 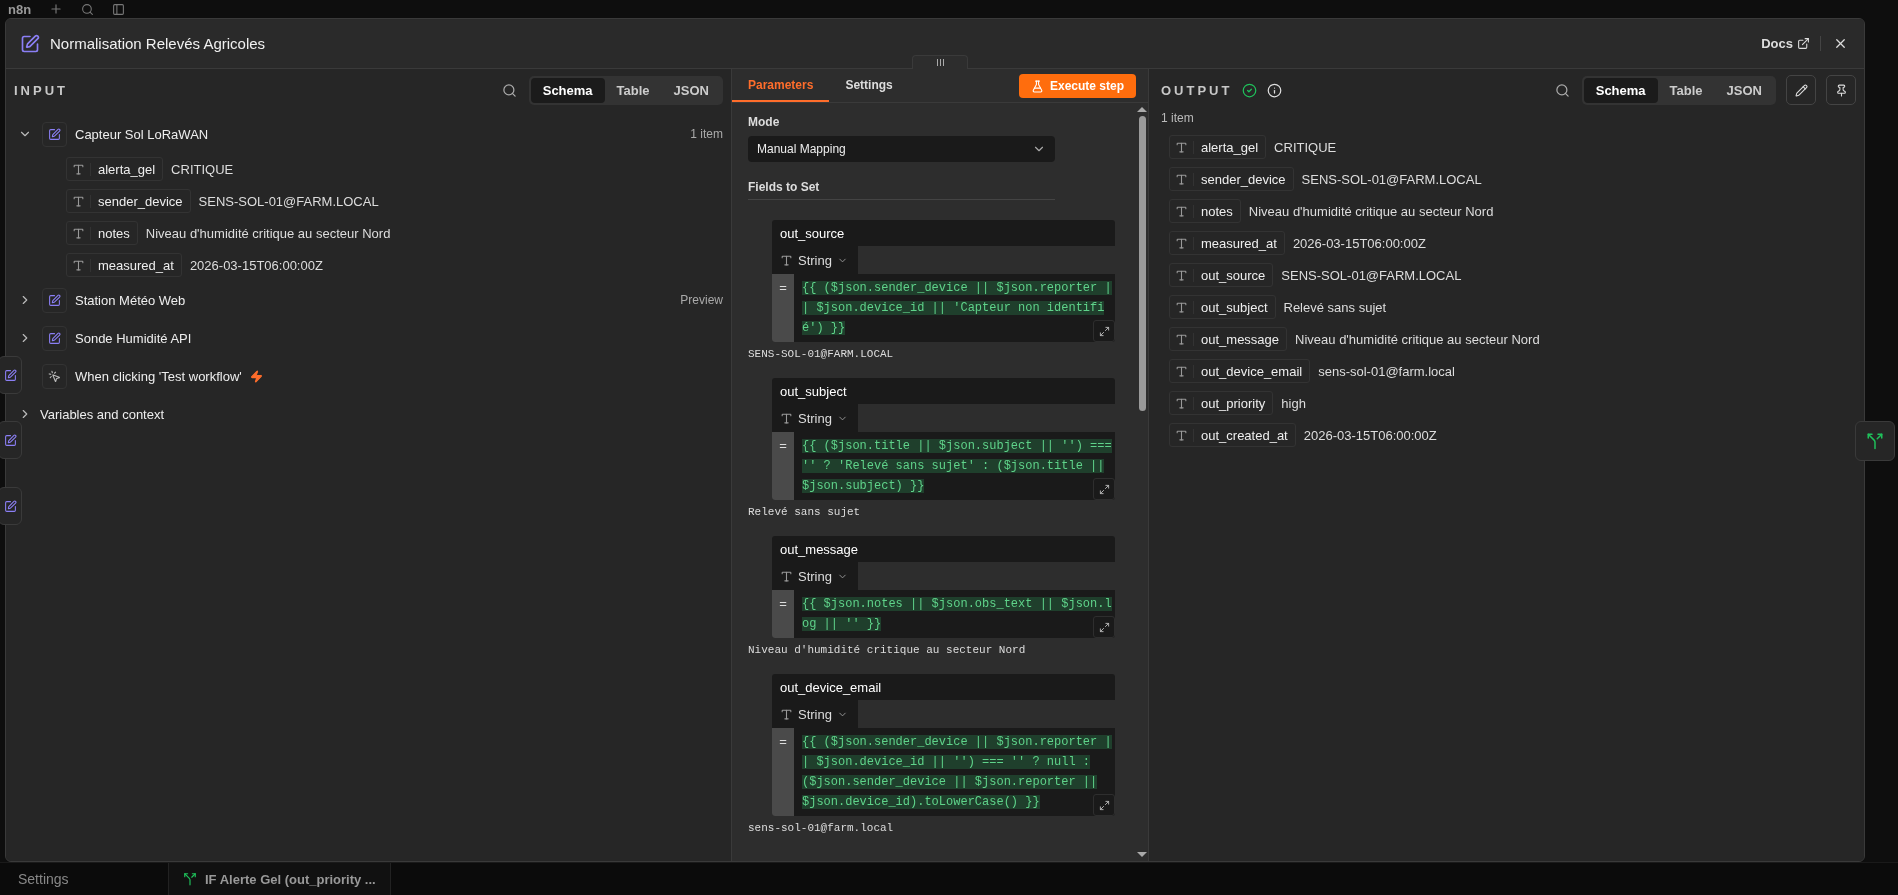 I want to click on section-heading: Fields to Set, so click(x=901, y=190).